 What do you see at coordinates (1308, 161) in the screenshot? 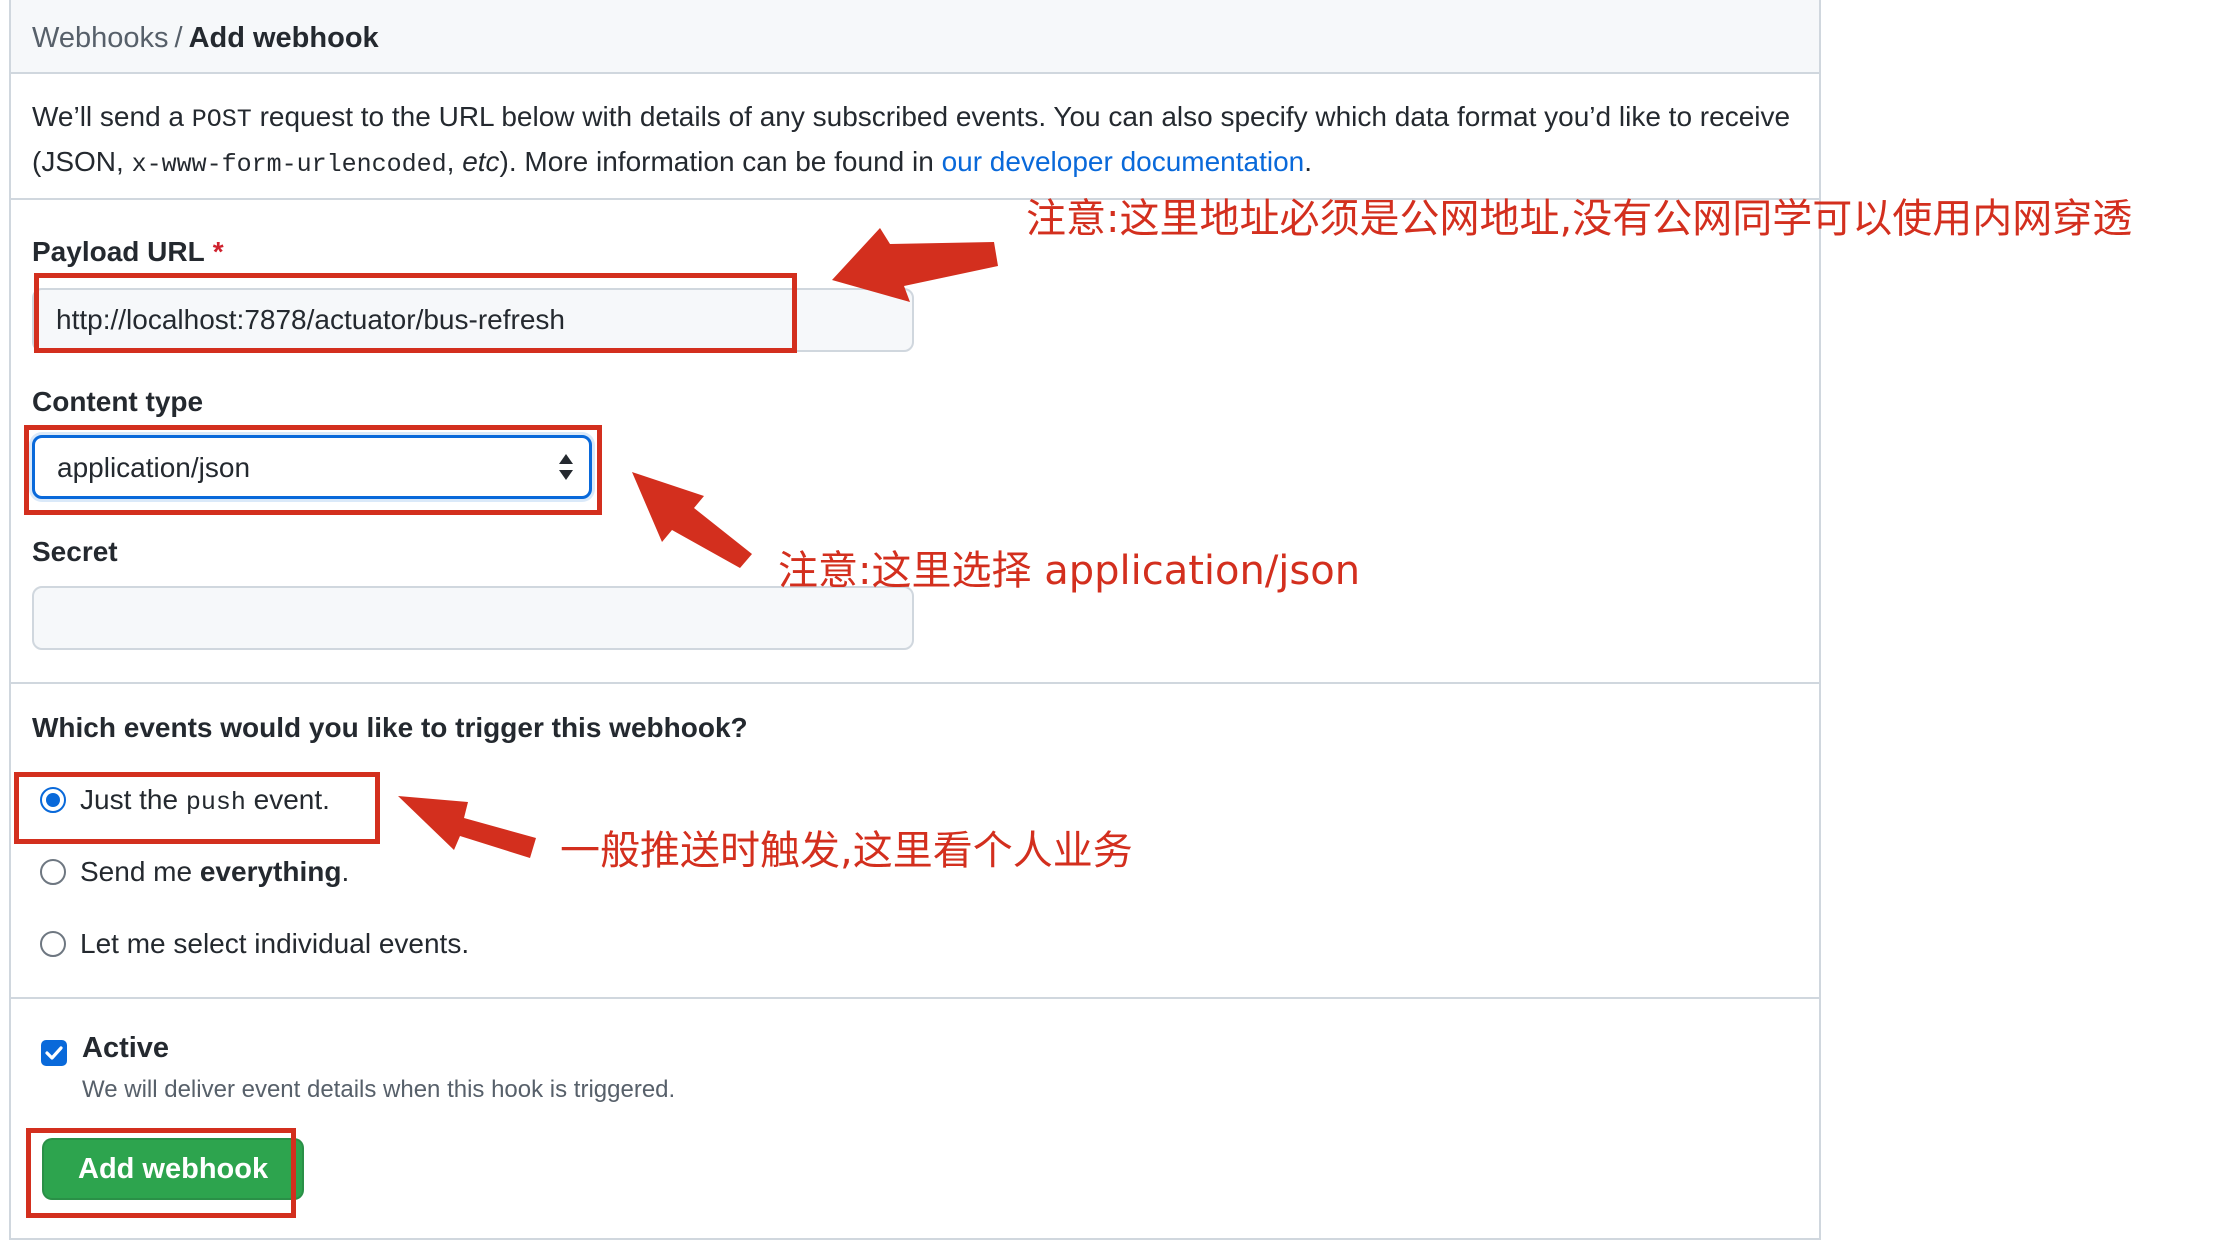
I see `intro-text-part: .` at bounding box center [1308, 161].